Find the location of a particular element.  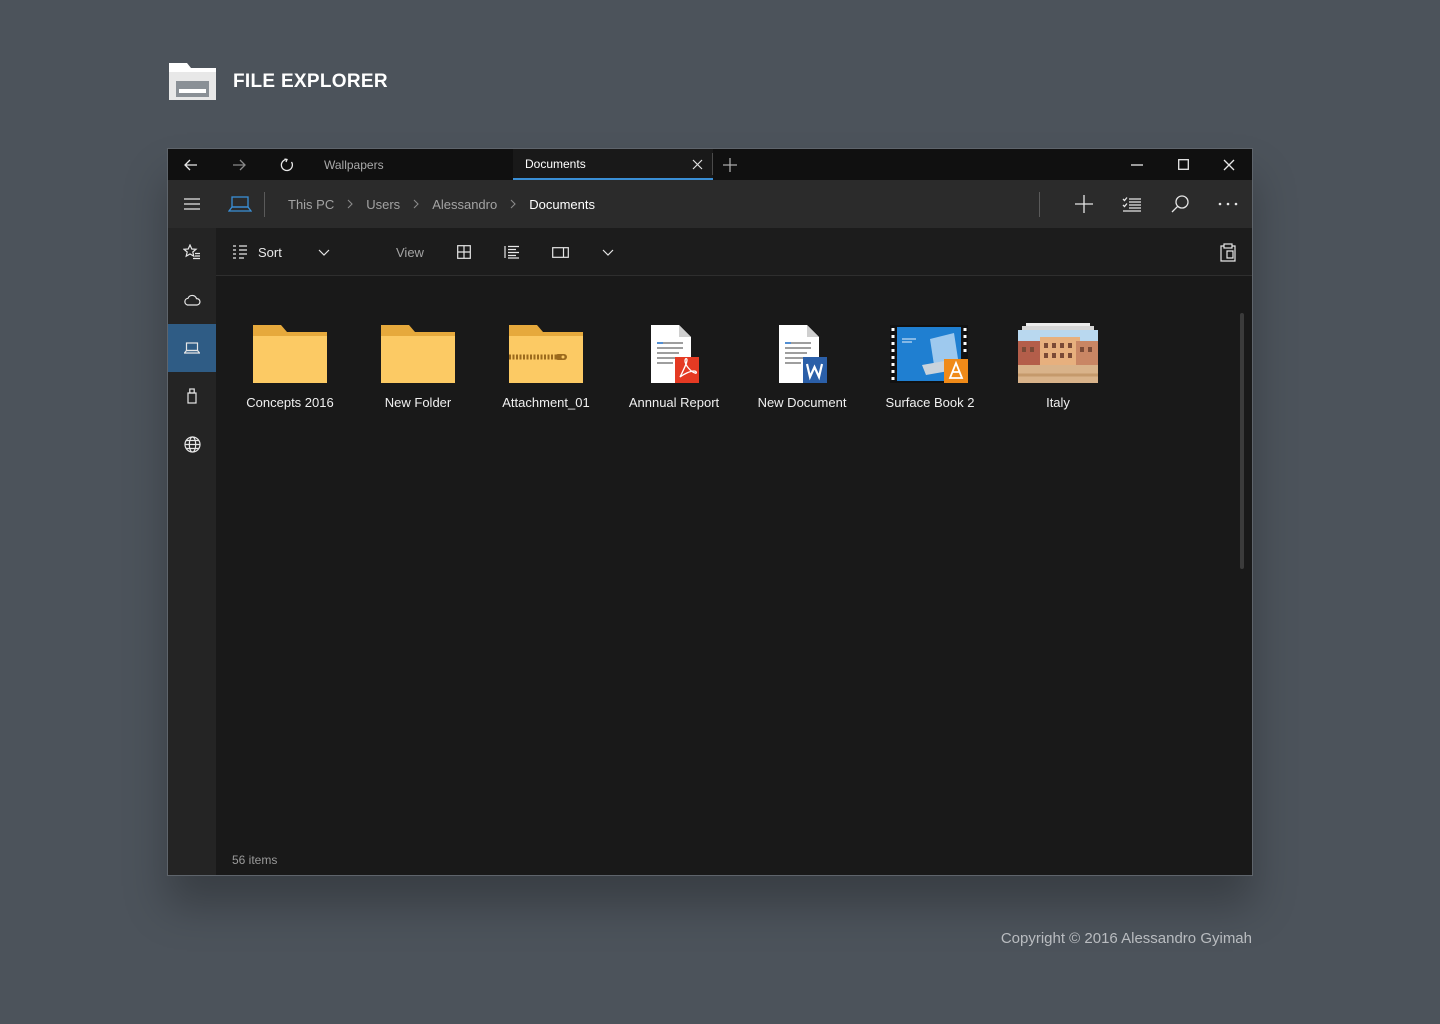

refresh-button is located at coordinates (287, 164).